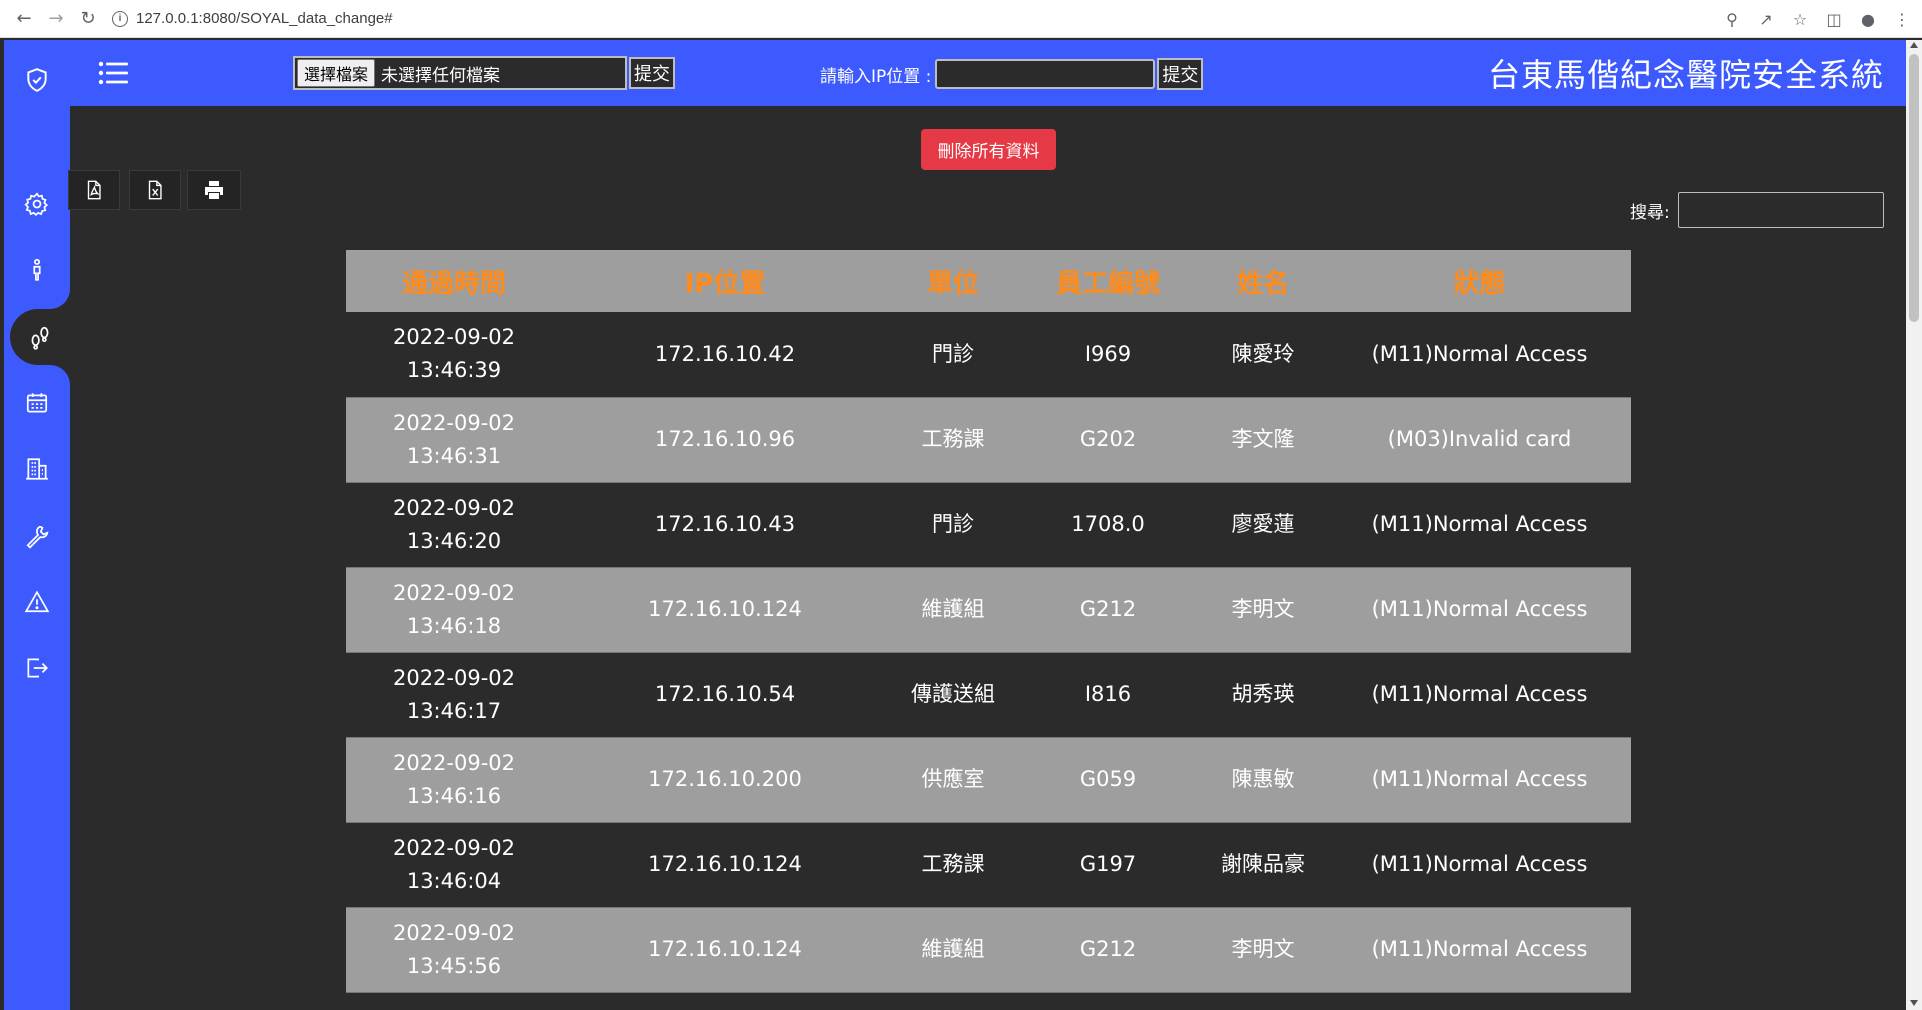 Image resolution: width=1922 pixels, height=1010 pixels. What do you see at coordinates (454, 880) in the screenshot?
I see `cell-clock: 13:46:04` at bounding box center [454, 880].